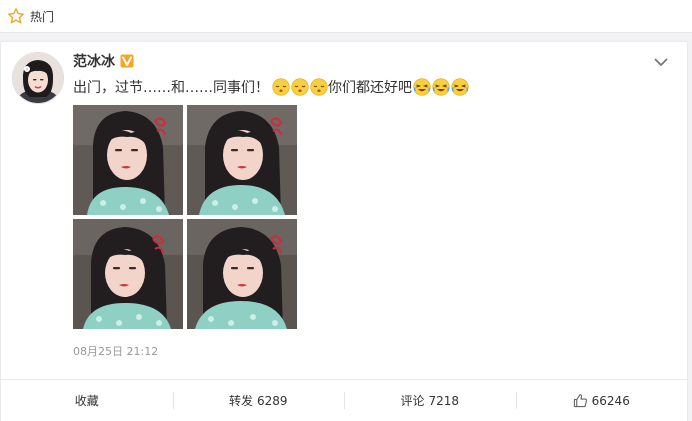 This screenshot has height=421, width=692. Describe the element at coordinates (370, 88) in the screenshot. I see `post-text-tail: 你们都还好吧` at that location.